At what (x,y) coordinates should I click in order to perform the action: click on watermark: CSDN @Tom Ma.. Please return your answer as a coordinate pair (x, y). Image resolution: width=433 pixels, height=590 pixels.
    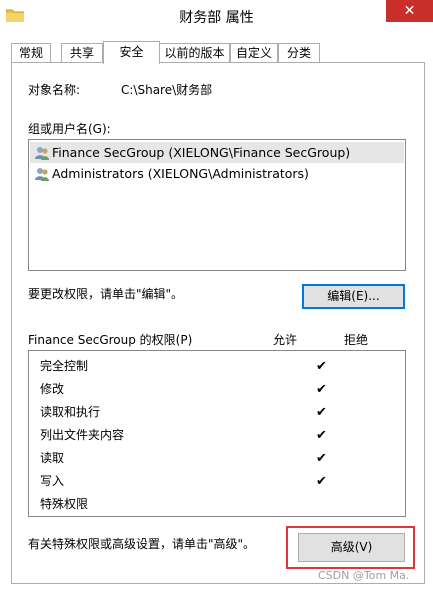
    Looking at the image, I should click on (364, 575).